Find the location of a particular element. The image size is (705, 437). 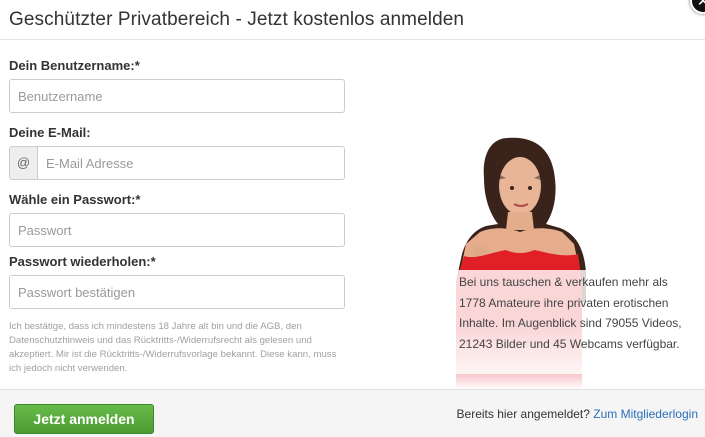

email-input is located at coordinates (191, 163).